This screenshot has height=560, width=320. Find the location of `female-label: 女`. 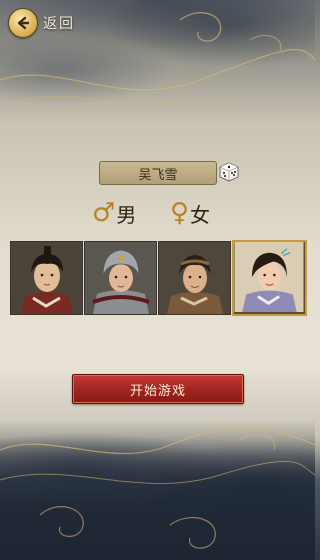

female-label: 女 is located at coordinates (200, 214).